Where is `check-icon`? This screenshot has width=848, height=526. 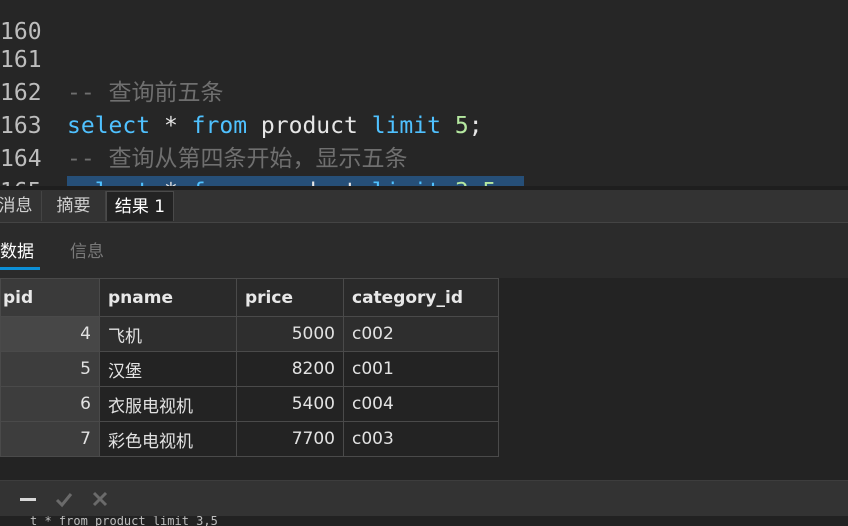
check-icon is located at coordinates (64, 499).